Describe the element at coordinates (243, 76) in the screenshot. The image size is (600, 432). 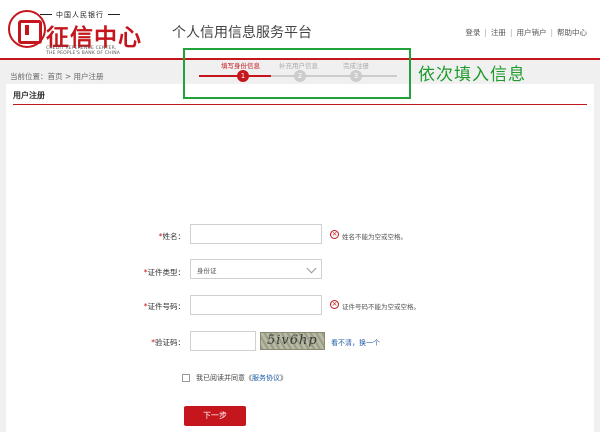
I see `step-number-1: 1` at that location.